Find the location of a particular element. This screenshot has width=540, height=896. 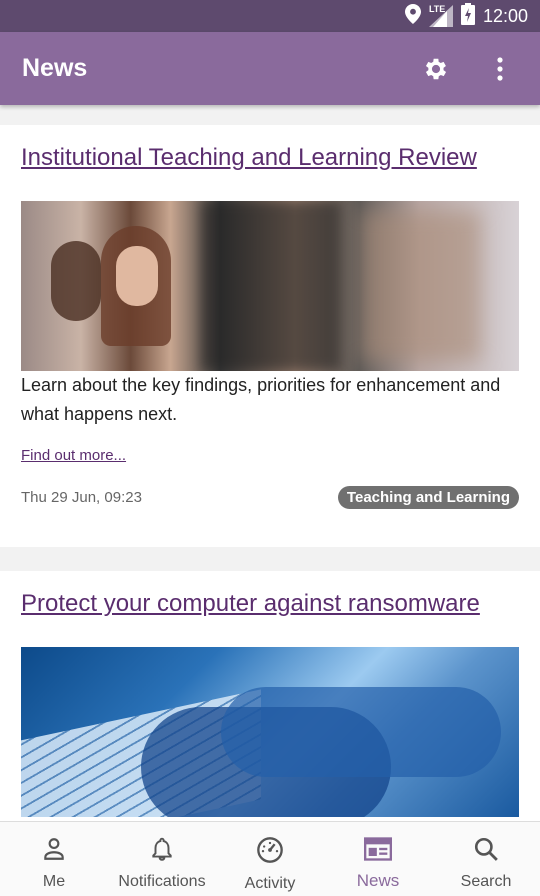

status-bar: LTE 12:00 is located at coordinates (270, 16).